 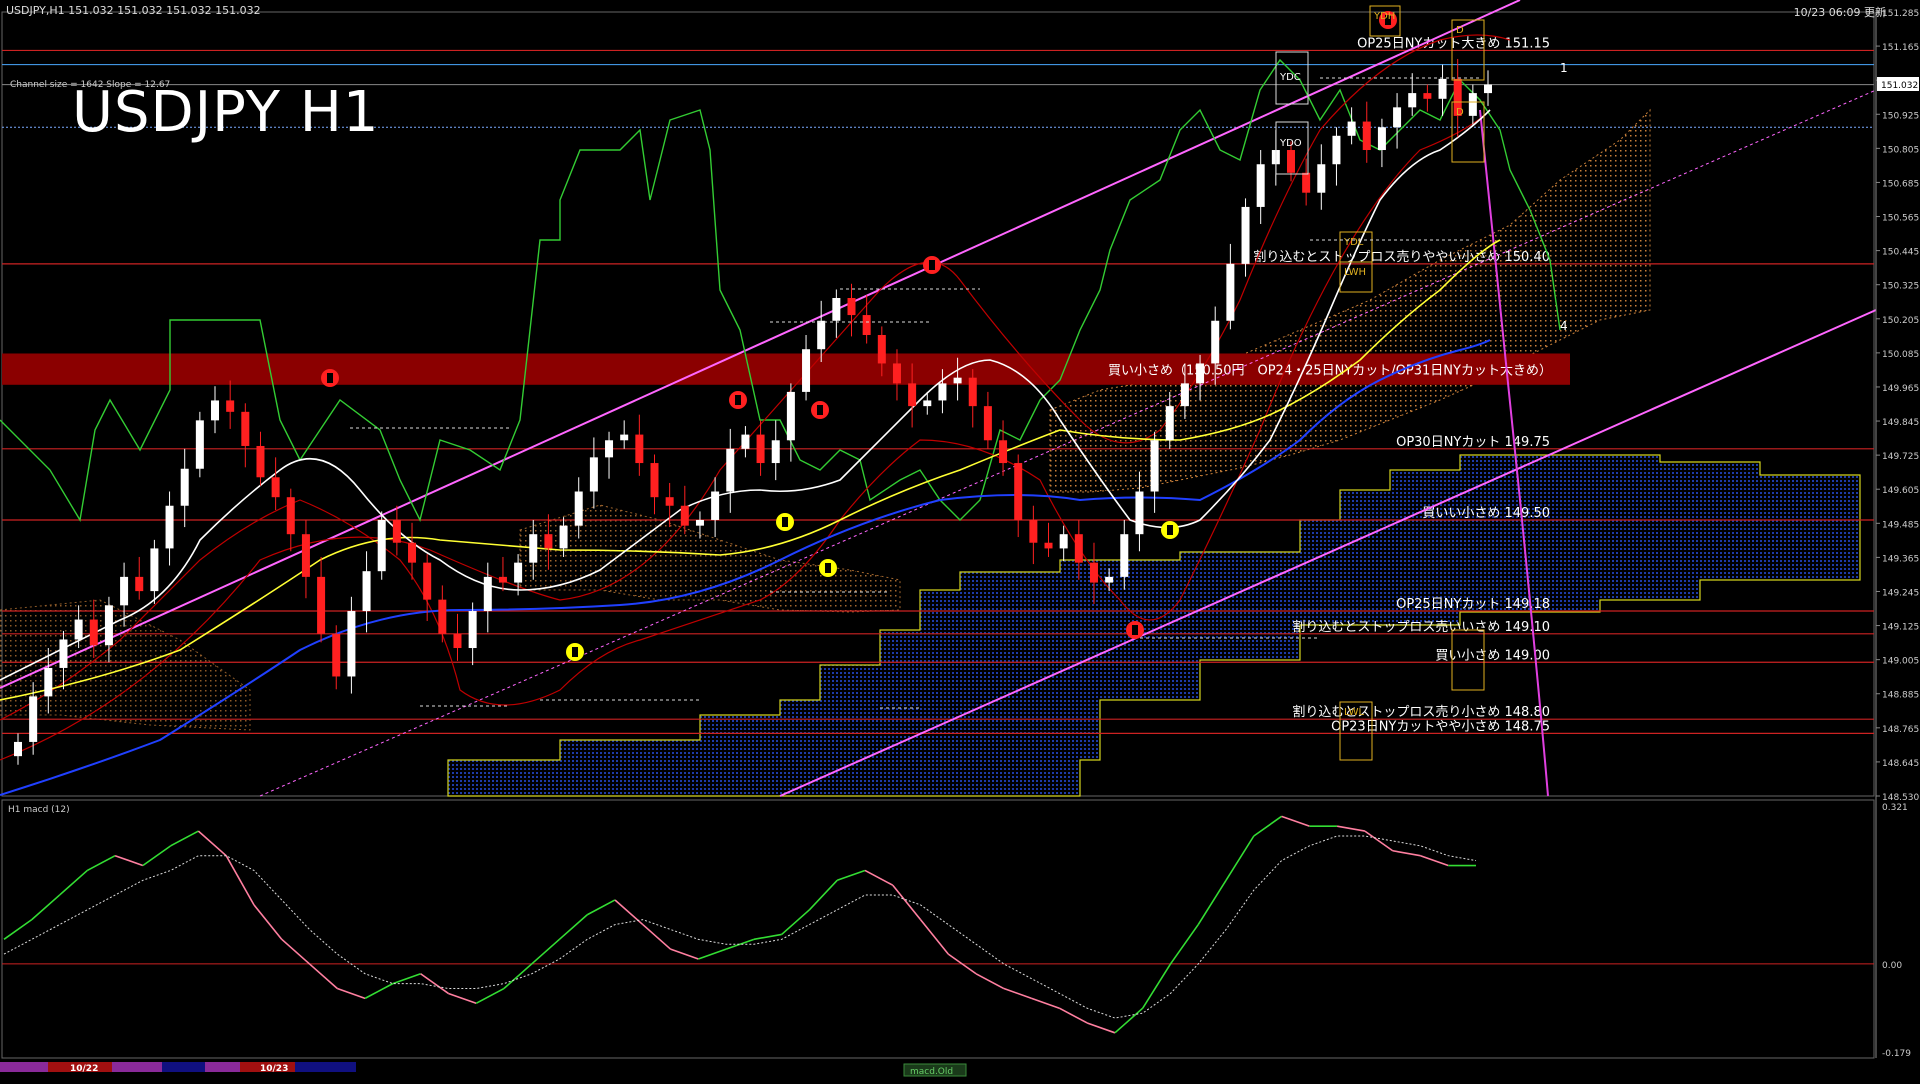 What do you see at coordinates (1900, 253) in the screenshot?
I see `price-tick-label: 150.445` at bounding box center [1900, 253].